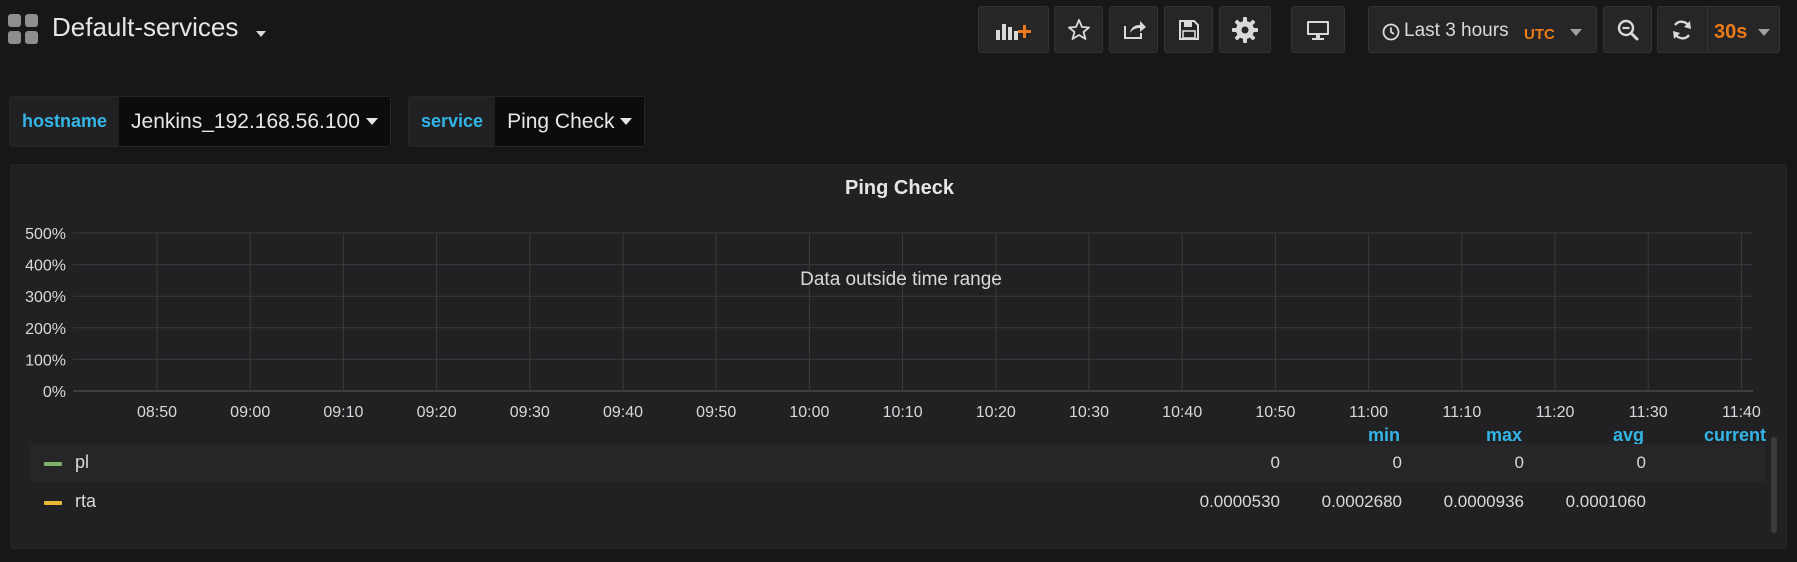 Image resolution: width=1797 pixels, height=562 pixels. I want to click on x-tick-label: 11:40, so click(1741, 412).